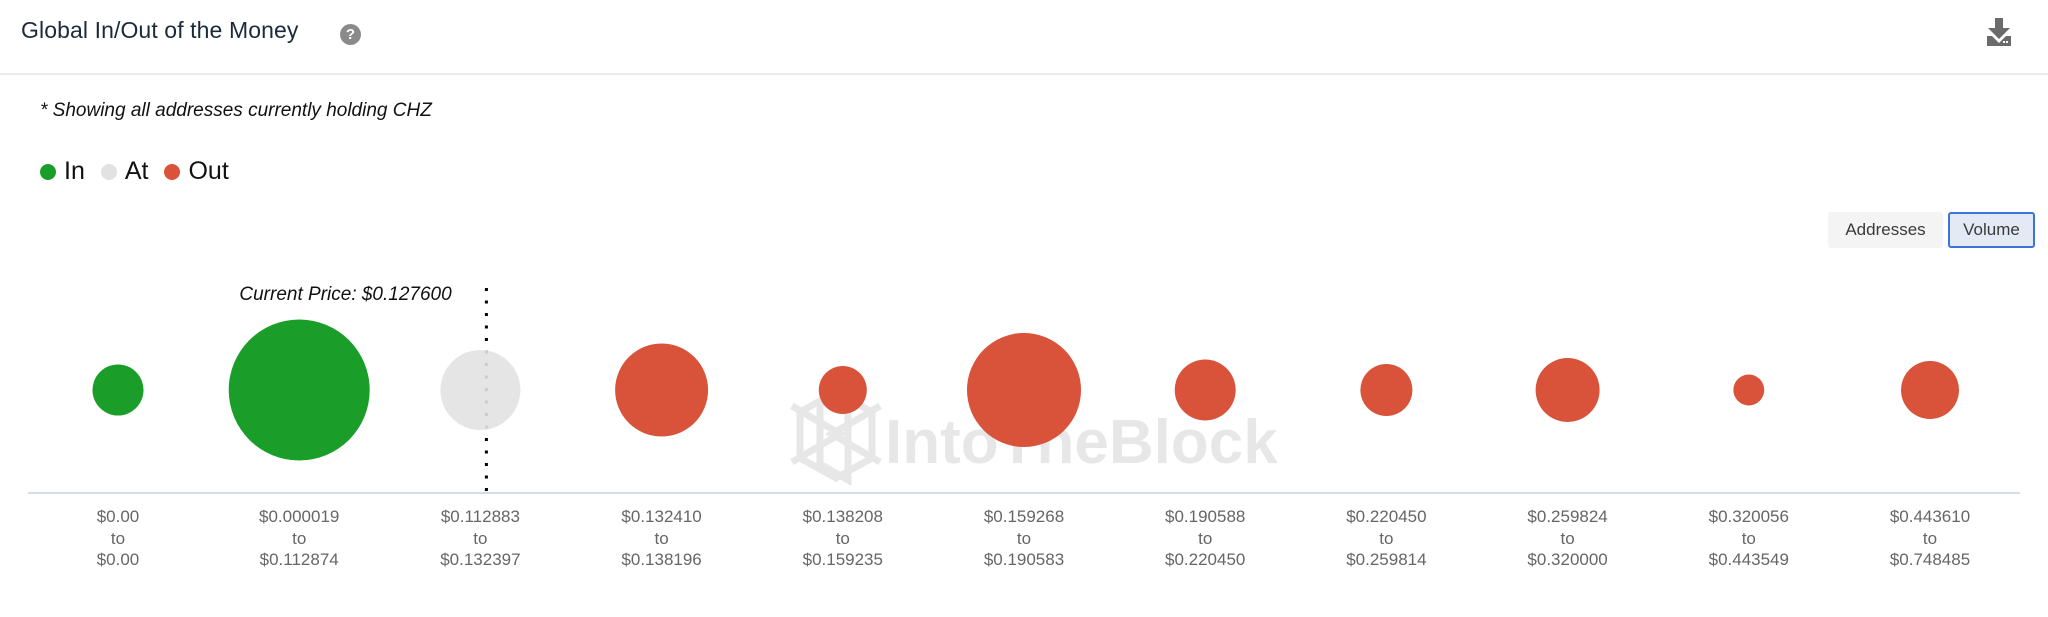  I want to click on x-tick-from: $0.320056, so click(1748, 516).